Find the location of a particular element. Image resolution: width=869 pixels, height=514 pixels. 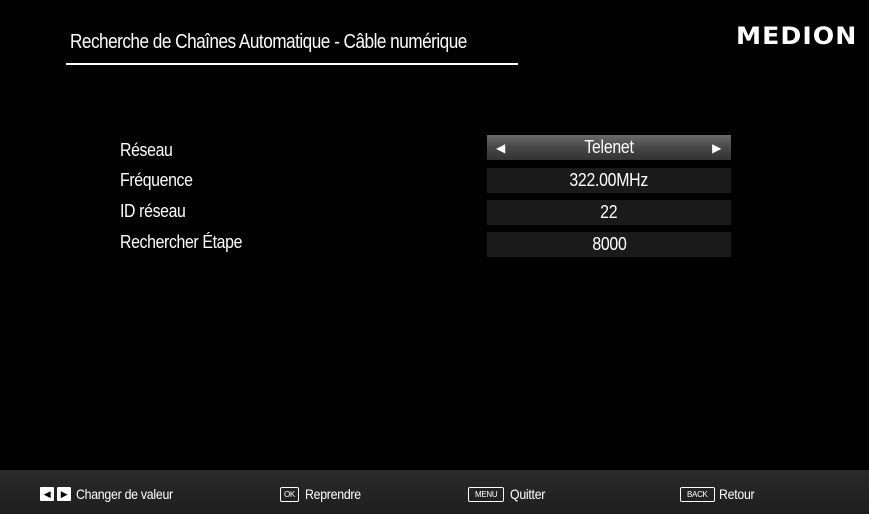

frequency-field: 322.00MHz is located at coordinates (609, 180).